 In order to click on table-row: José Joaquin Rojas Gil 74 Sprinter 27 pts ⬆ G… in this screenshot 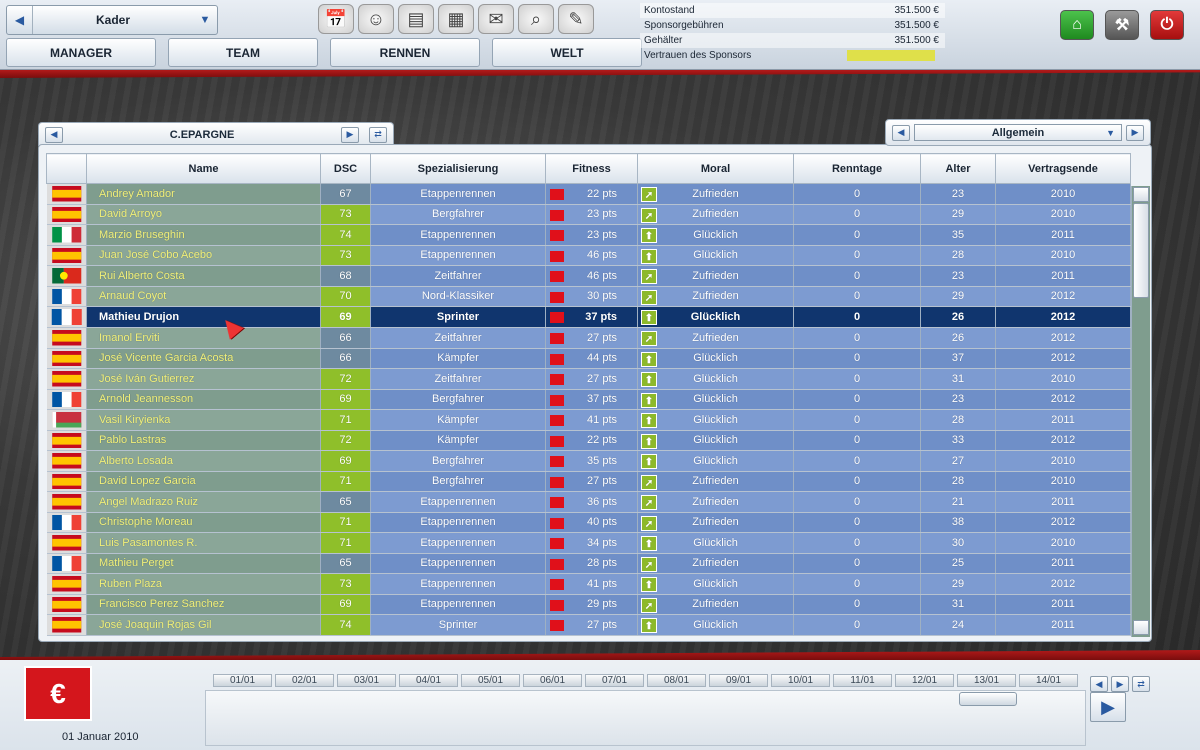, I will do `click(588, 625)`.